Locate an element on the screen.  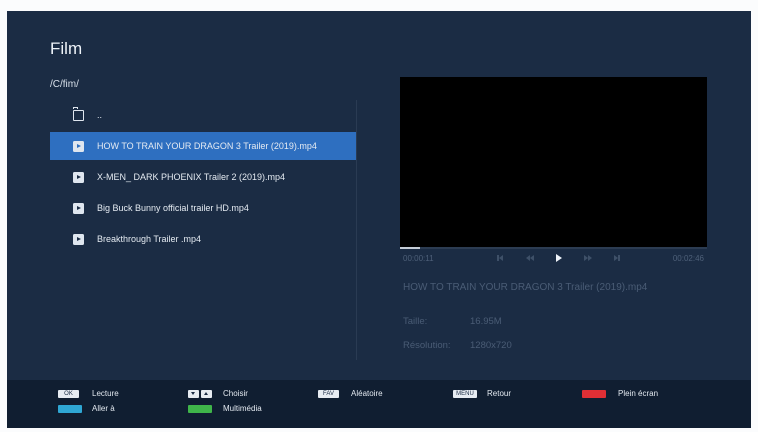
arrow-up-icon is located at coordinates (206, 394).